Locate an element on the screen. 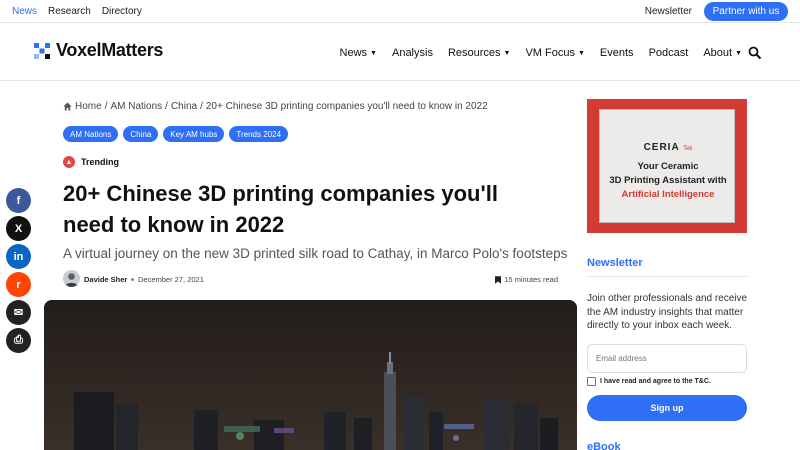  signup-button: Sign up is located at coordinates (667, 408).